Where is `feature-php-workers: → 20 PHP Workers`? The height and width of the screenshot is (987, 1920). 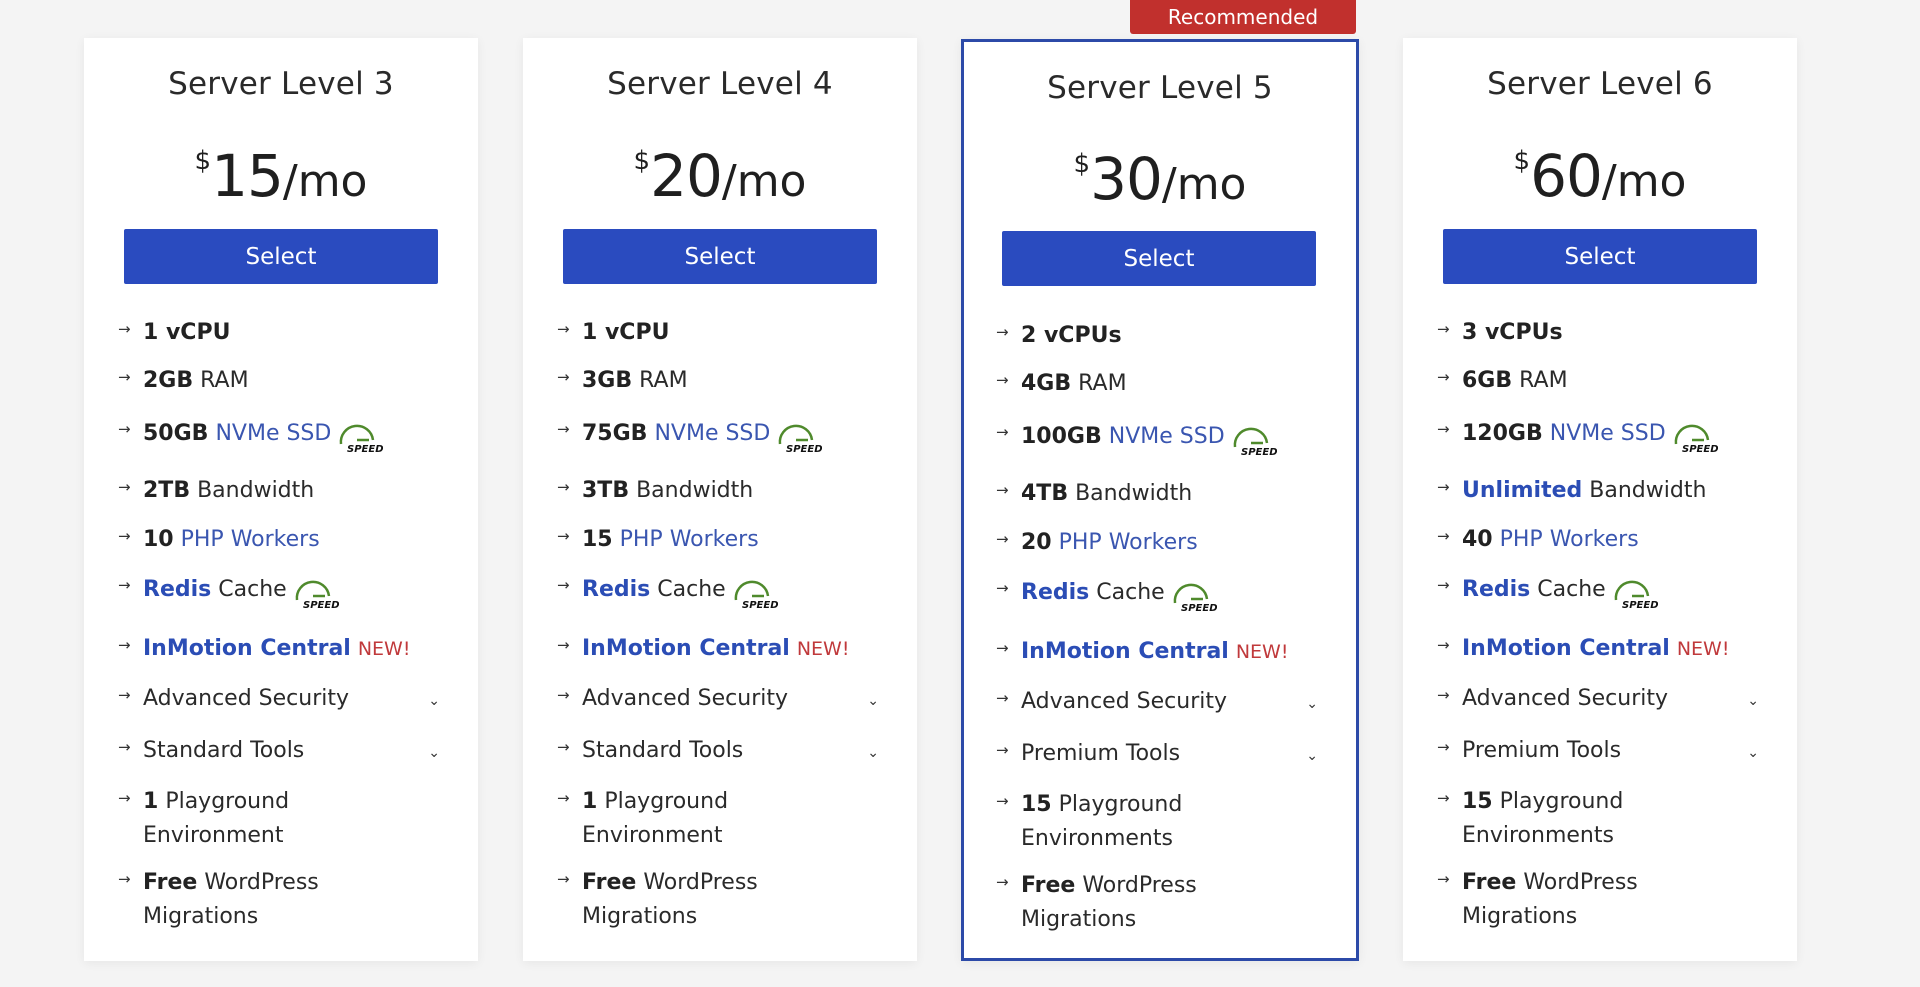 feature-php-workers: → 20 PHP Workers is located at coordinates (1161, 543).